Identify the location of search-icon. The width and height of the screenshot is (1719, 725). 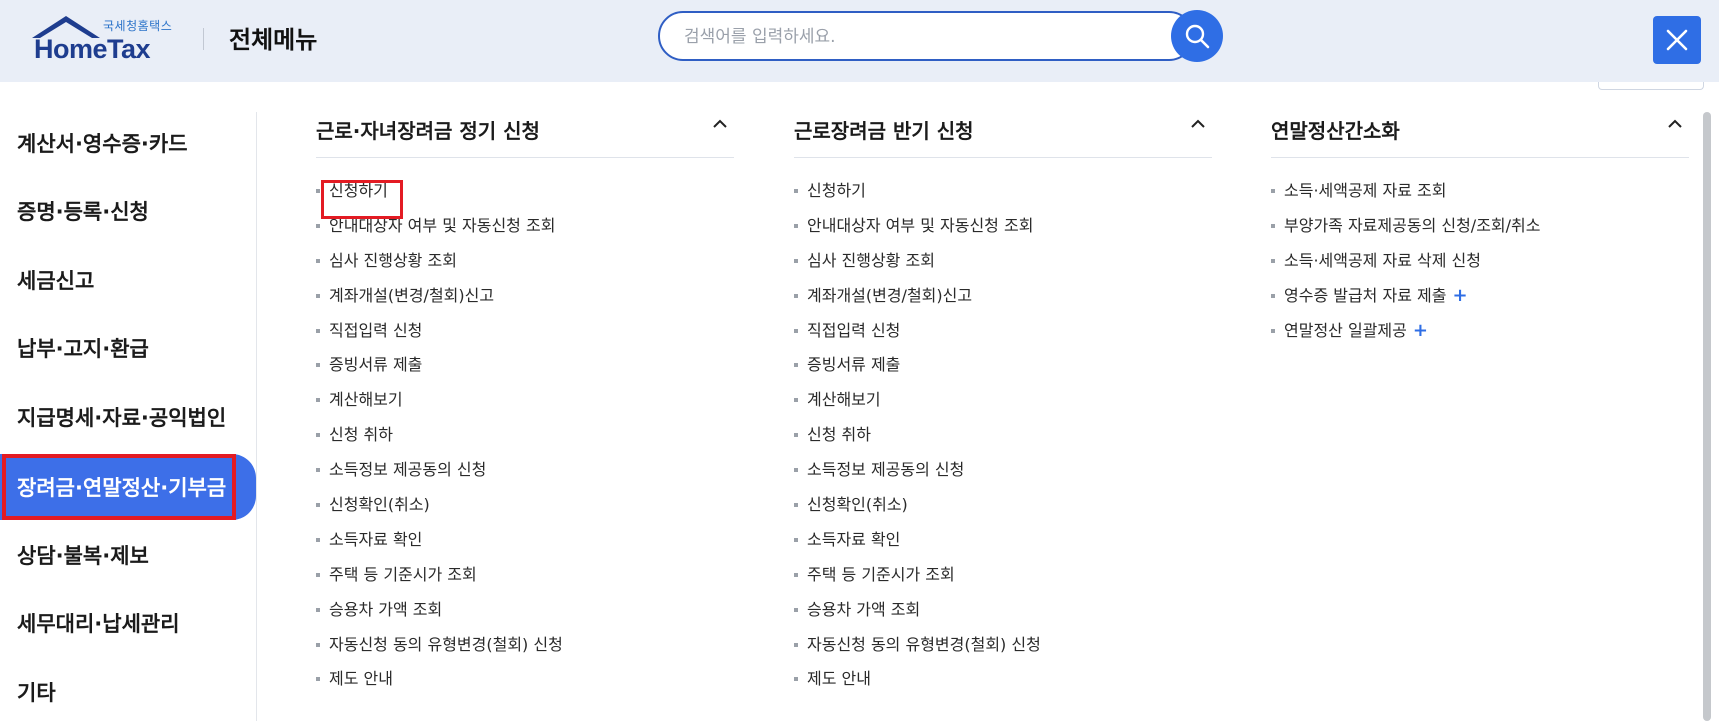
(1197, 36).